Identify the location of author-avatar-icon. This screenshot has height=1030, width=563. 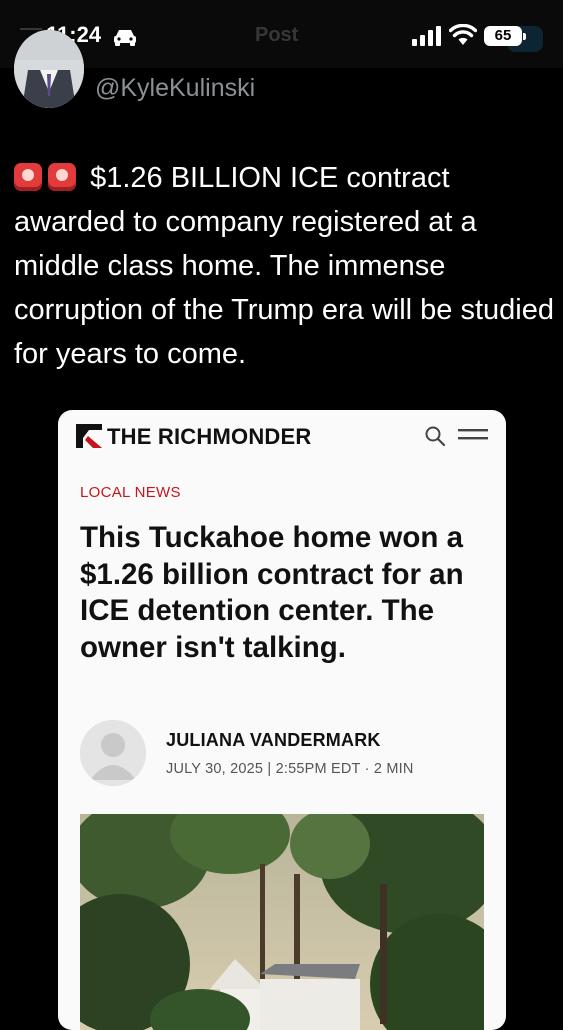
(113, 753).